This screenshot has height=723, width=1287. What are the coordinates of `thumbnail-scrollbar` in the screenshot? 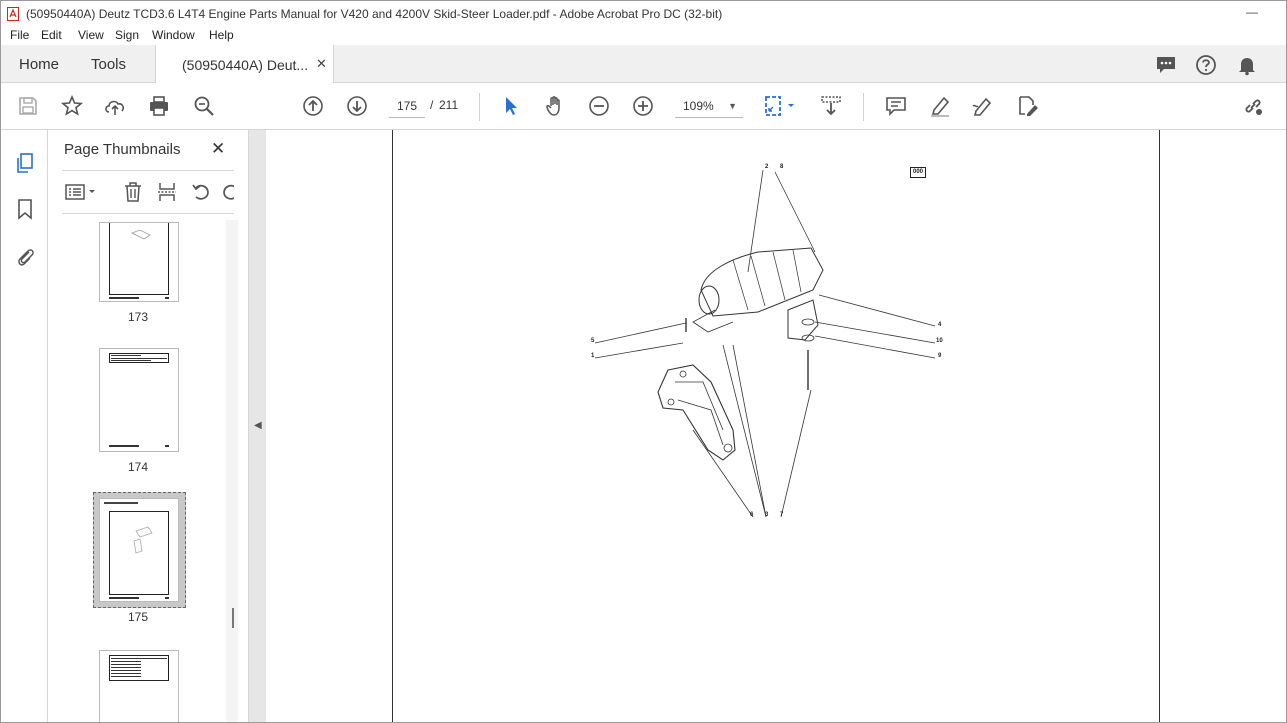 It's located at (232, 471).